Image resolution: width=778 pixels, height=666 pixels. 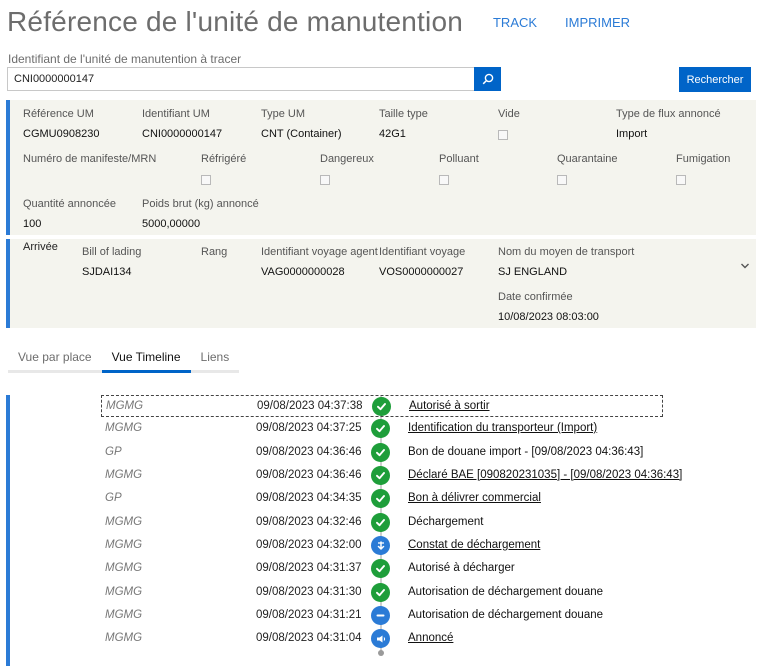 What do you see at coordinates (381, 653) in the screenshot?
I see `timeline-end-dot` at bounding box center [381, 653].